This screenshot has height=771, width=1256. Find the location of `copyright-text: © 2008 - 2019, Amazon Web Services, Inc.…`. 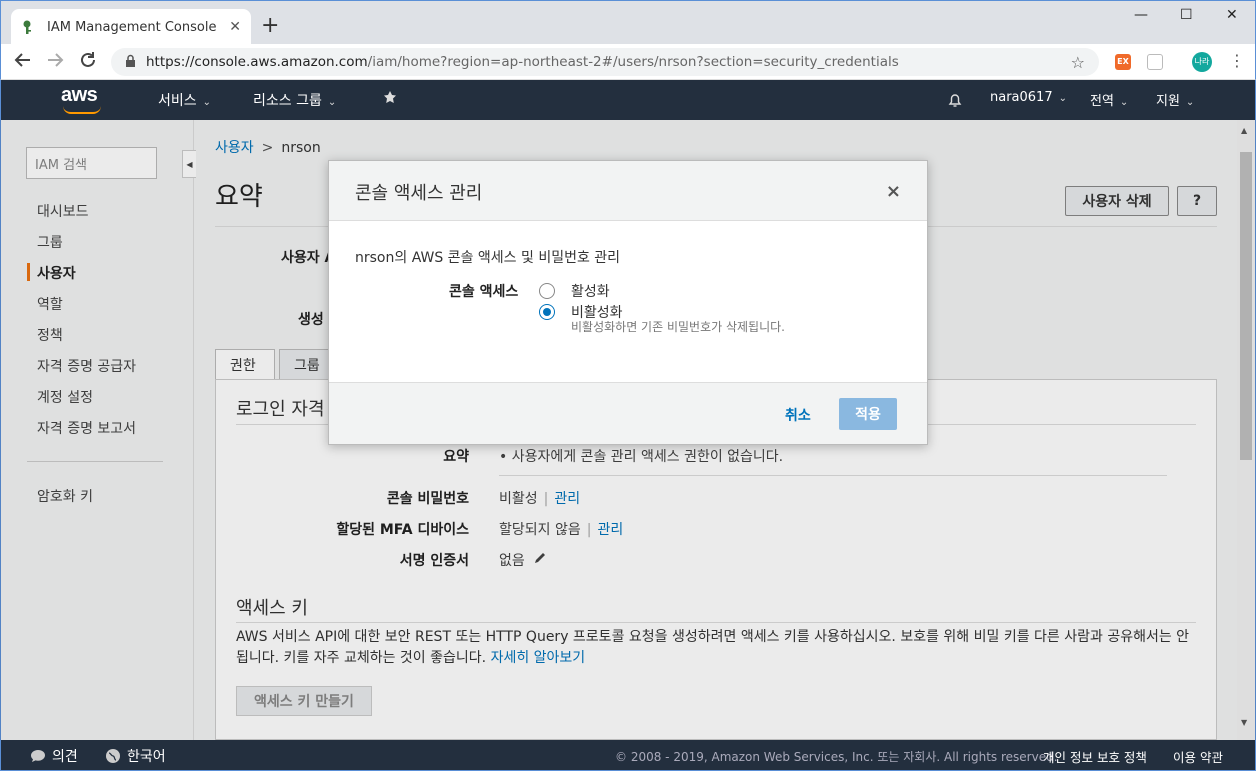

copyright-text: © 2008 - 2019, Amazon Web Services, Inc.… is located at coordinates (836, 757).